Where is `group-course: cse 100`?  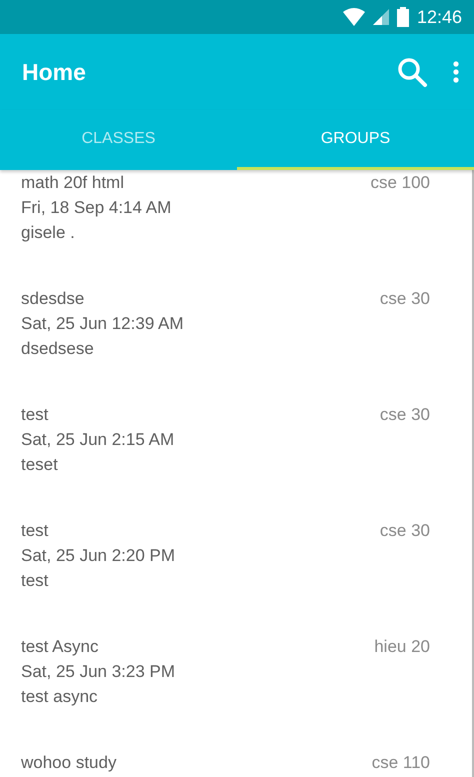
group-course: cse 100 is located at coordinates (400, 183).